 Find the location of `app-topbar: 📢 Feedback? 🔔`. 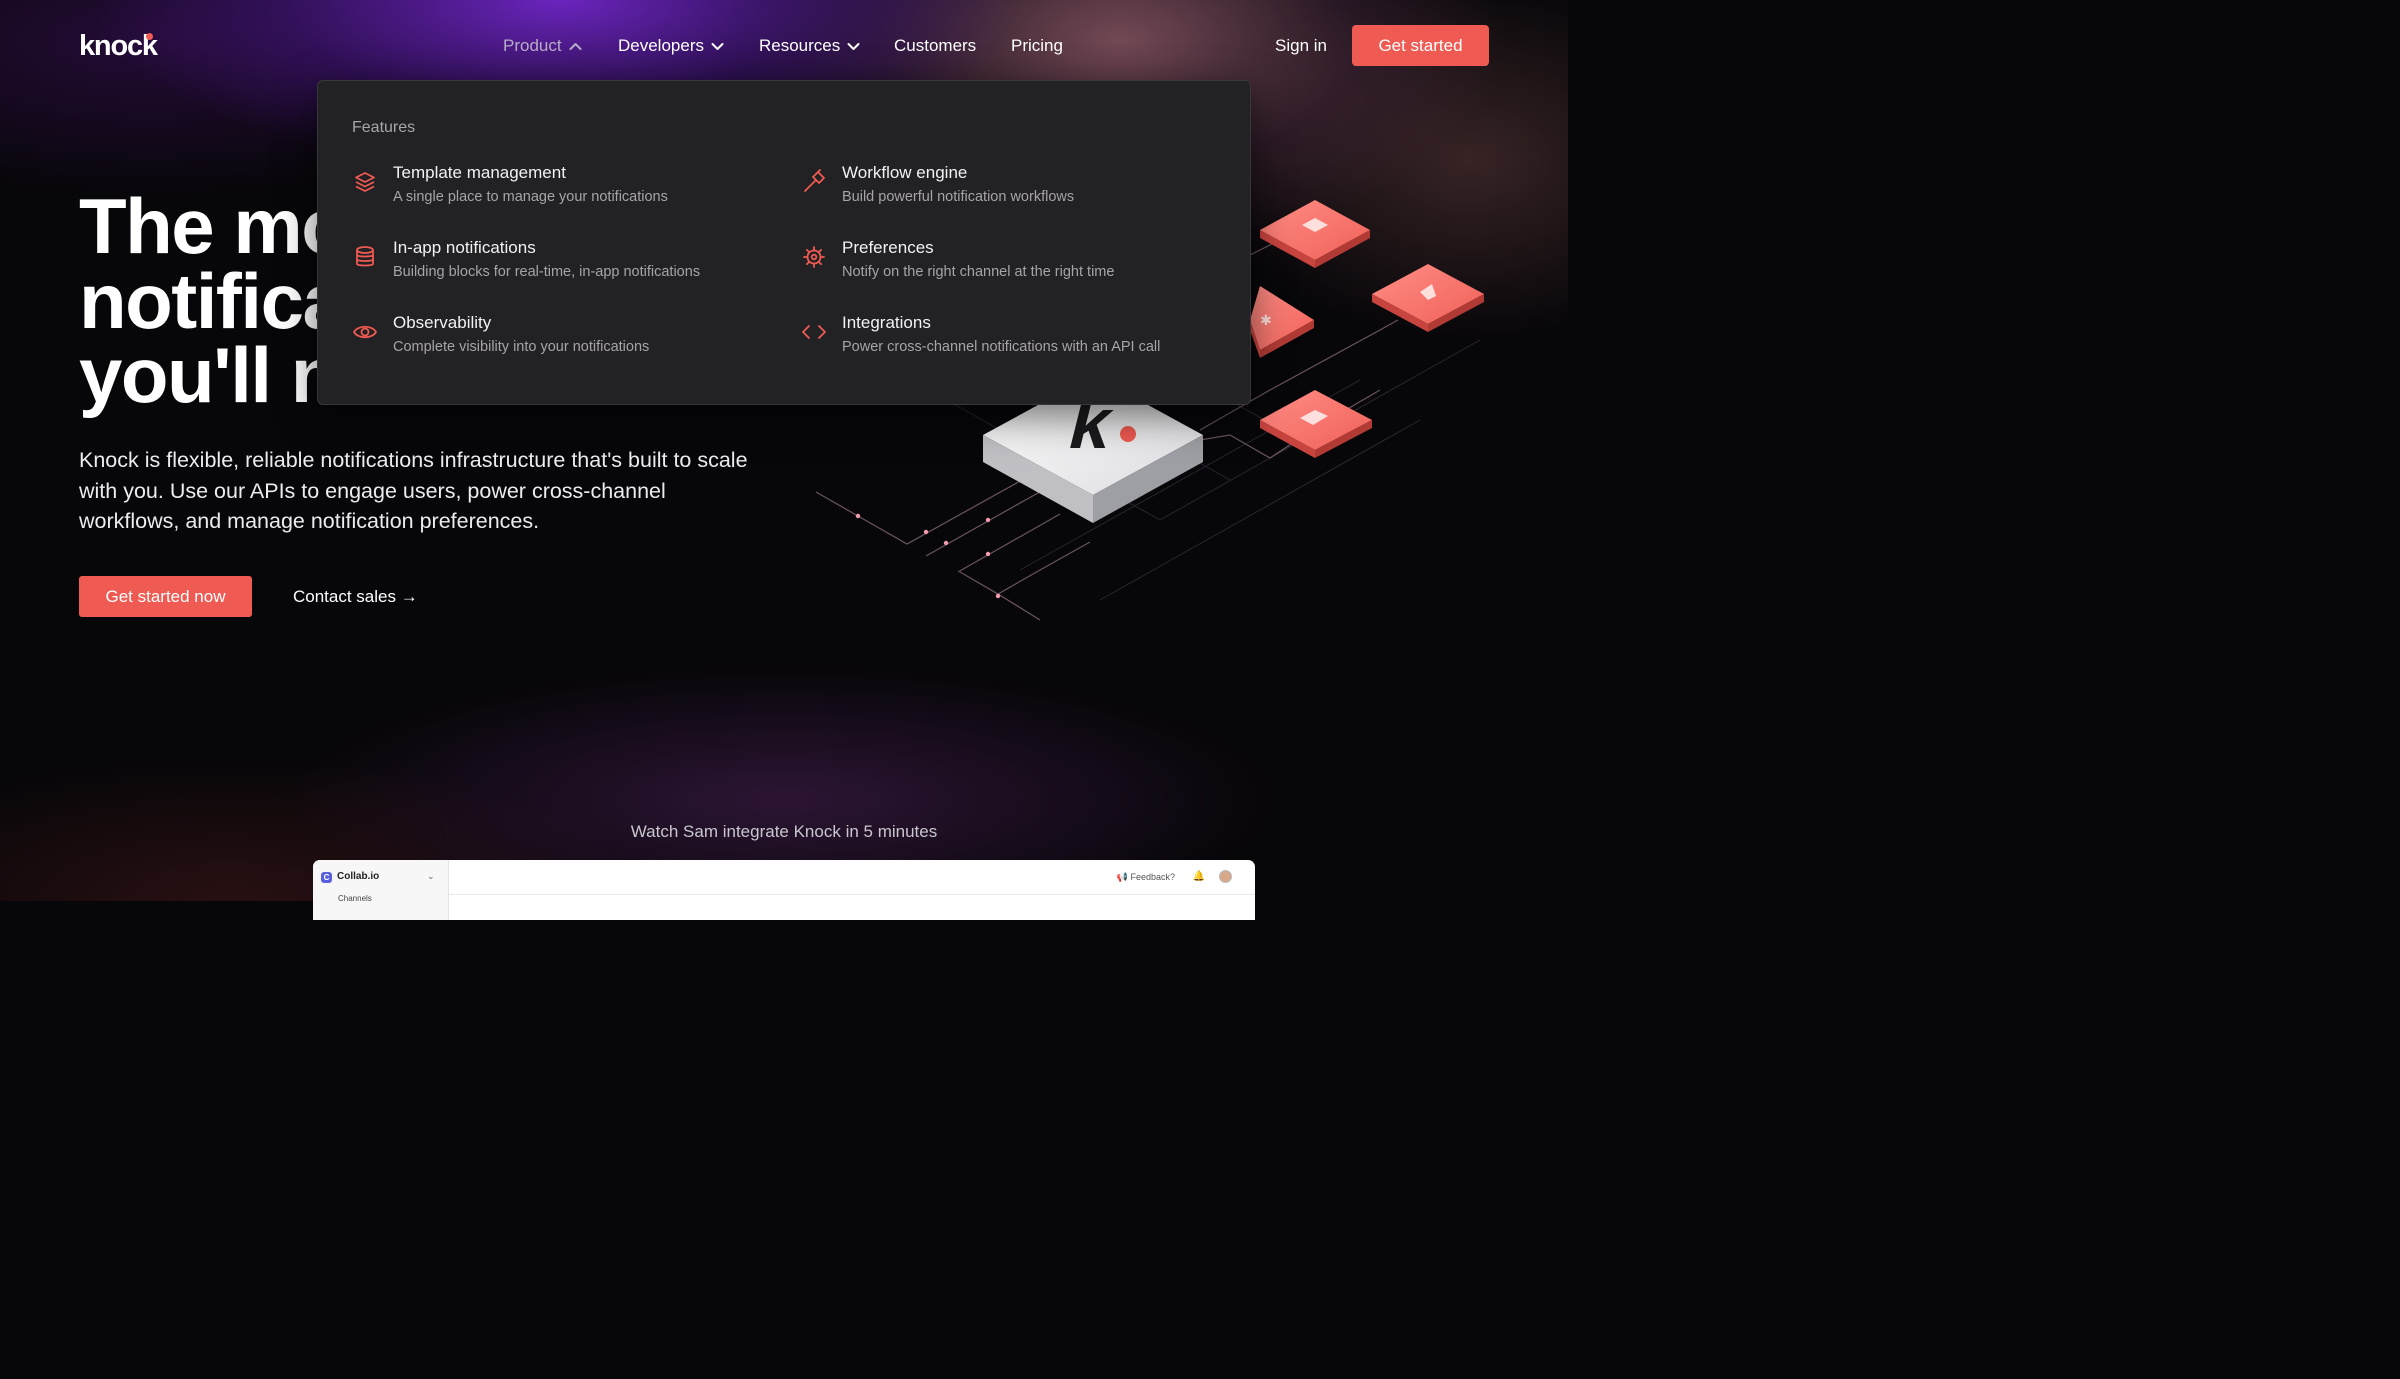

app-topbar: 📢 Feedback? 🔔 is located at coordinates (852, 877).